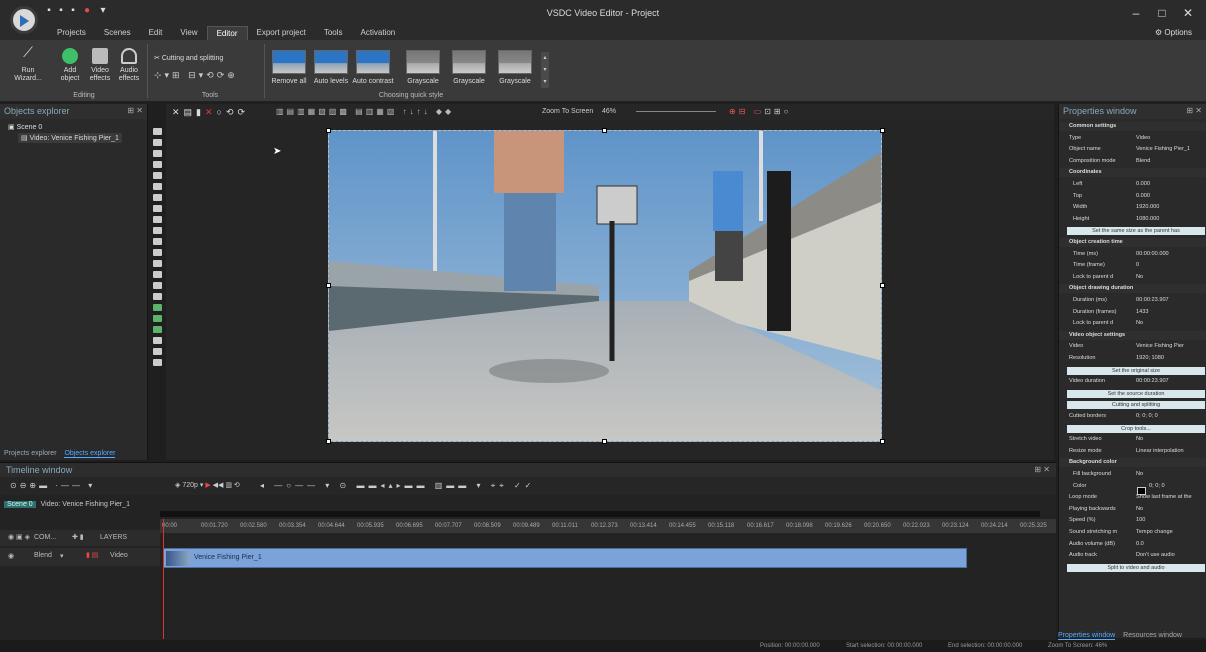 The image size is (1206, 652). What do you see at coordinates (1132, 520) in the screenshot?
I see `property-row: Speed (%) 100` at bounding box center [1132, 520].